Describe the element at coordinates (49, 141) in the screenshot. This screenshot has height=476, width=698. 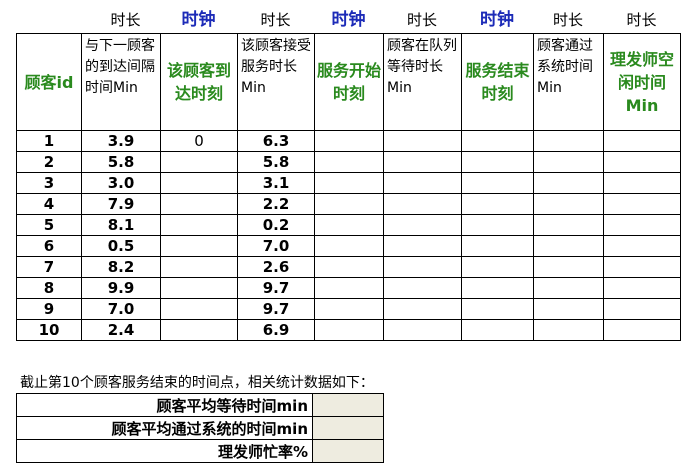
I see `cell-customer-id: 1` at that location.